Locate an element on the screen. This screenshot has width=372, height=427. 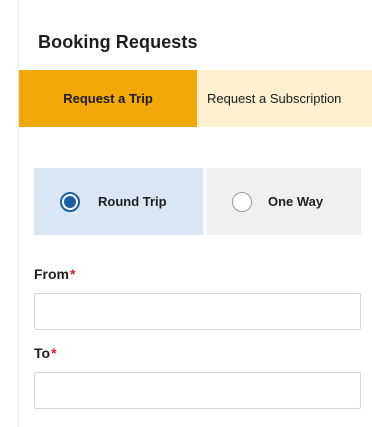
left-divider is located at coordinates (18, 213).